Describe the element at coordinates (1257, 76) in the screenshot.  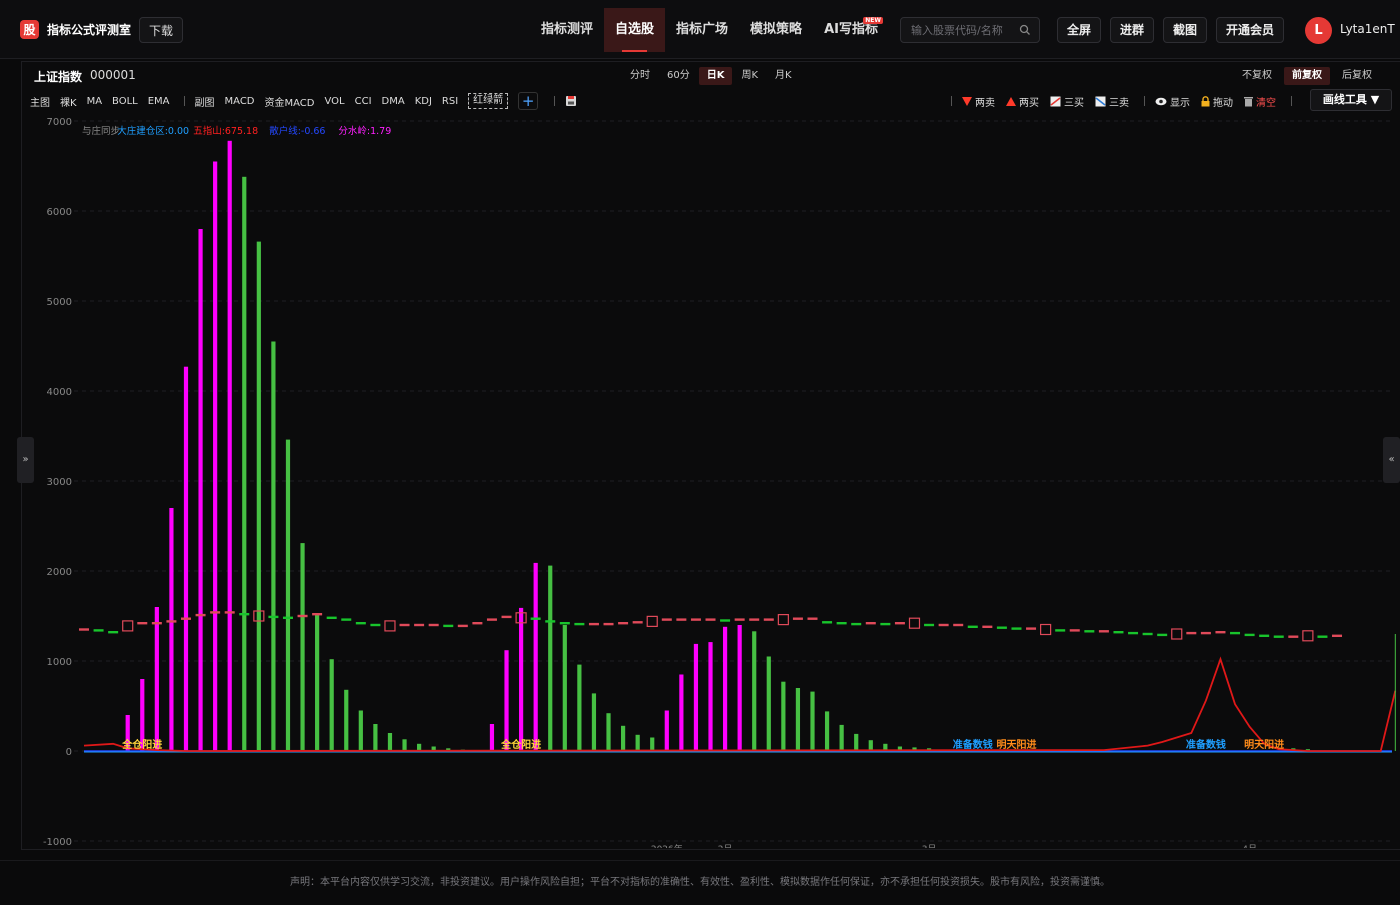
I see `adjust-tab-none: 不复权` at that location.